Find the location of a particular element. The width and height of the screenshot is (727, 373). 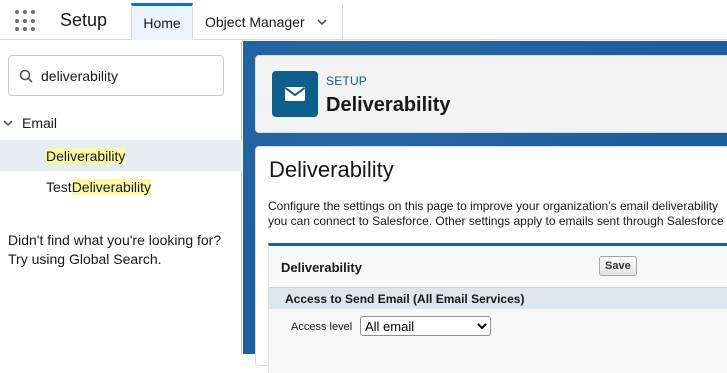

tab-home: Home is located at coordinates (162, 21).